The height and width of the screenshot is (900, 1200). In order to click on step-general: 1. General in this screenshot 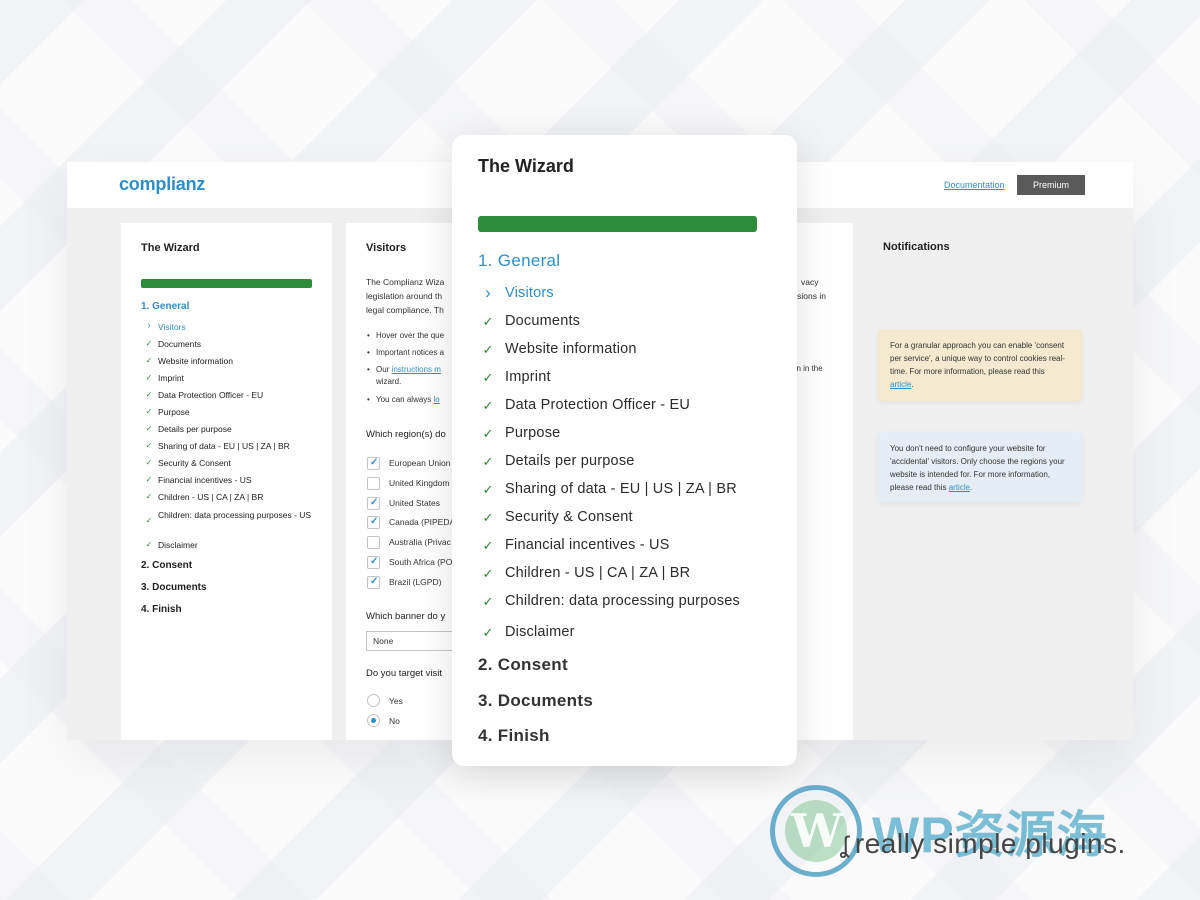, I will do `click(165, 306)`.